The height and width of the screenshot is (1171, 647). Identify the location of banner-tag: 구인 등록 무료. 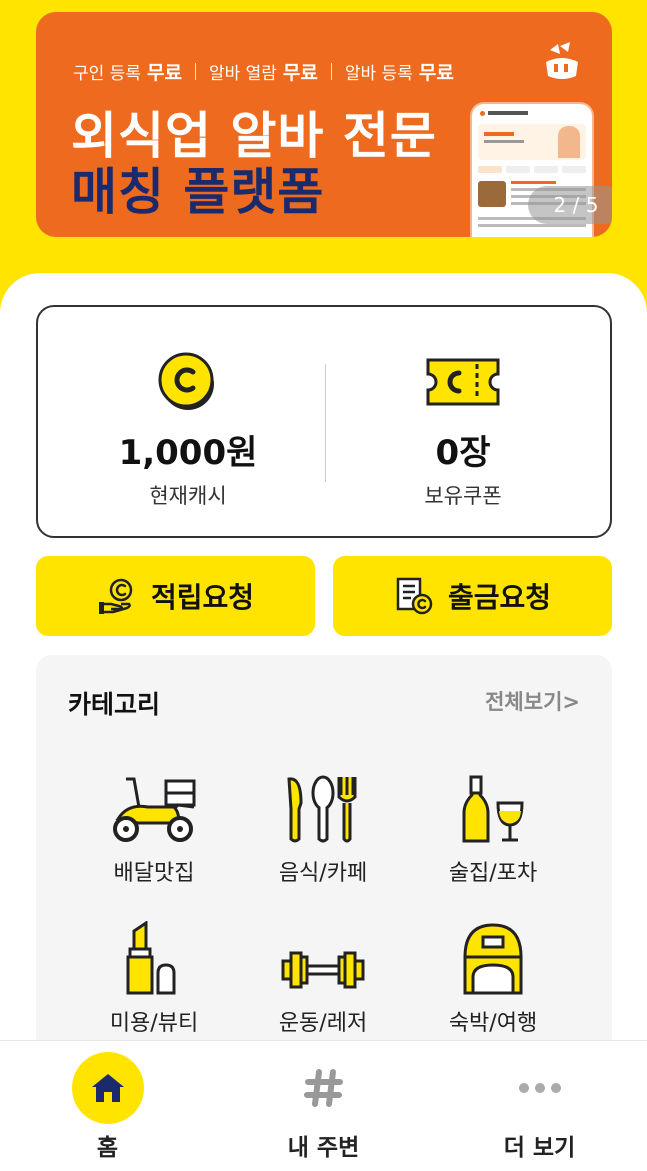
(127, 71).